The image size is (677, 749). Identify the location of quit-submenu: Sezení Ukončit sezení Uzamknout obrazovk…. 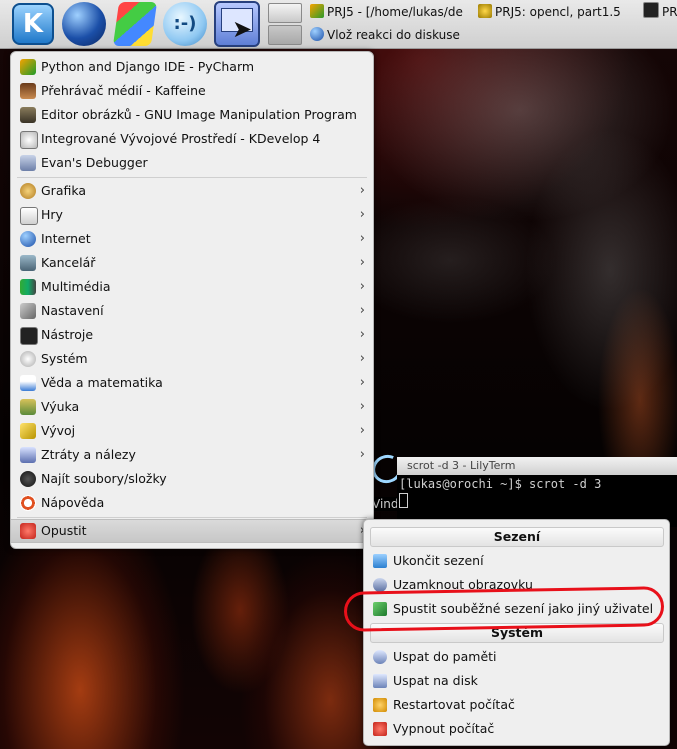
(516, 632).